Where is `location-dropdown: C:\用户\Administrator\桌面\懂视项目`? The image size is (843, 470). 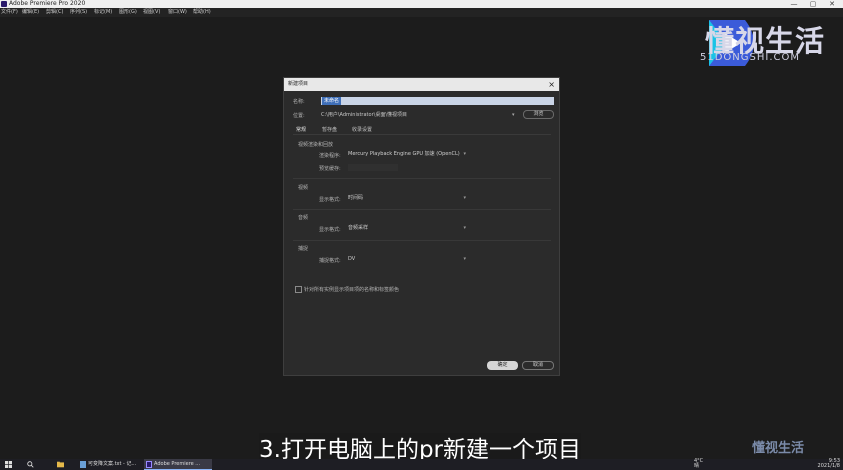 location-dropdown: C:\用户\Administrator\桌面\懂视项目 is located at coordinates (420, 115).